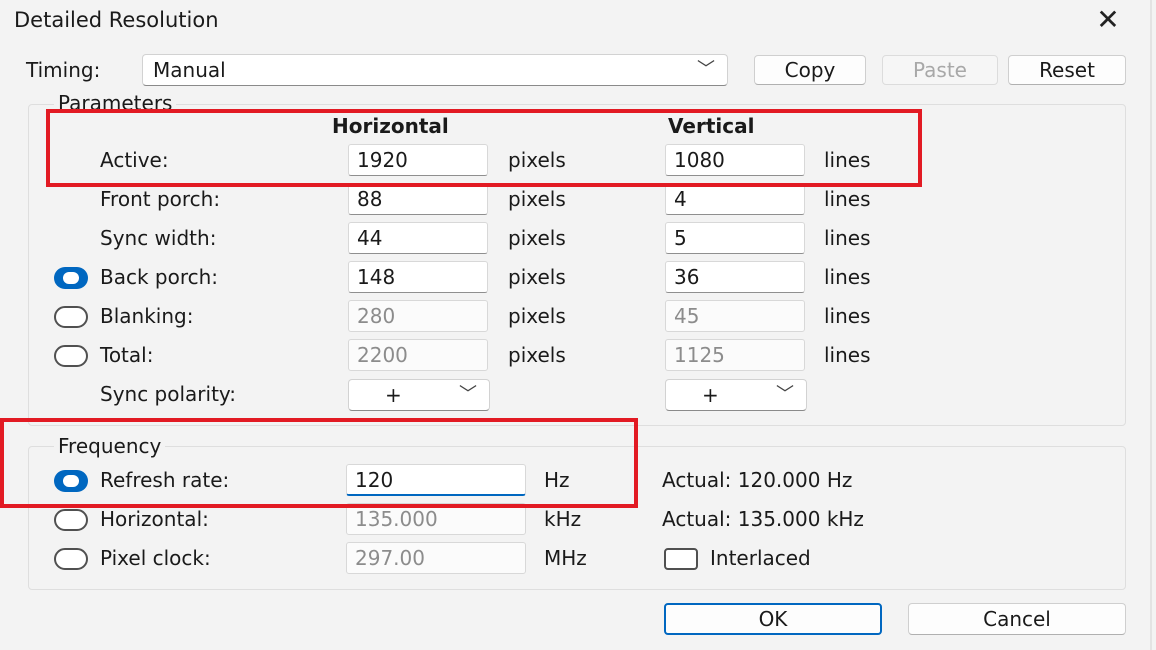 The height and width of the screenshot is (650, 1156). I want to click on window-title: Detailed Resolution, so click(116, 20).